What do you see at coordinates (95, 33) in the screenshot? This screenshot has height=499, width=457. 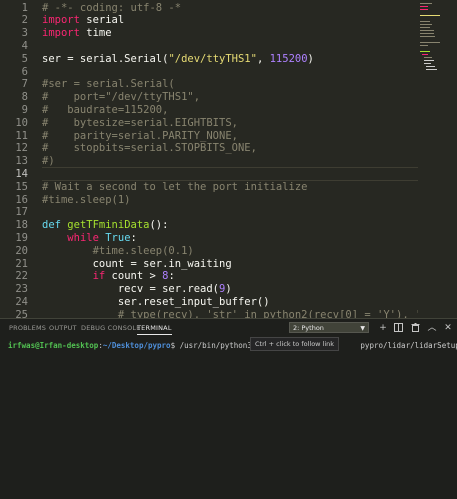 I see `code-token: time` at bounding box center [95, 33].